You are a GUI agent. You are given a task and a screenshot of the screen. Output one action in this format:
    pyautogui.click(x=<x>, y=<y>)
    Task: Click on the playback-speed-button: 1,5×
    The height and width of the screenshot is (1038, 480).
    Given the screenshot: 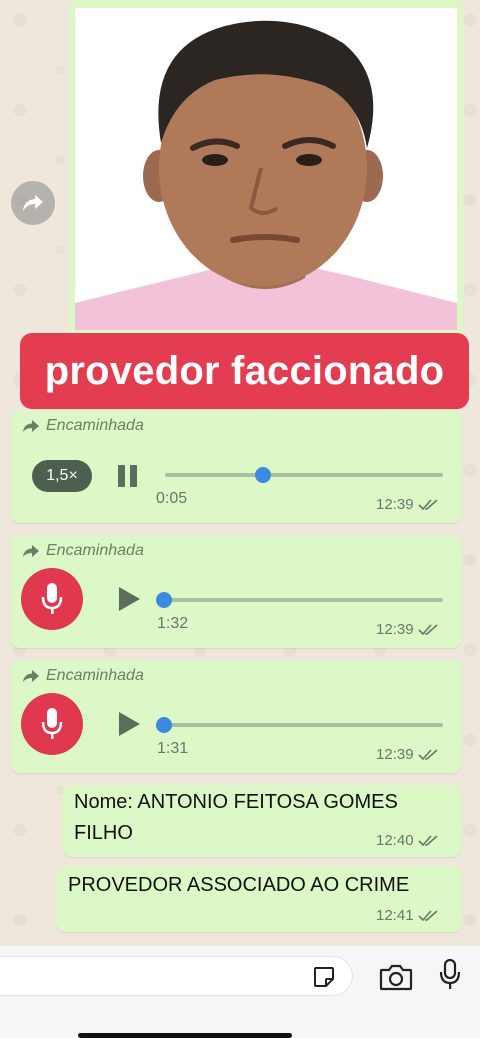 What is the action you would take?
    pyautogui.click(x=62, y=476)
    